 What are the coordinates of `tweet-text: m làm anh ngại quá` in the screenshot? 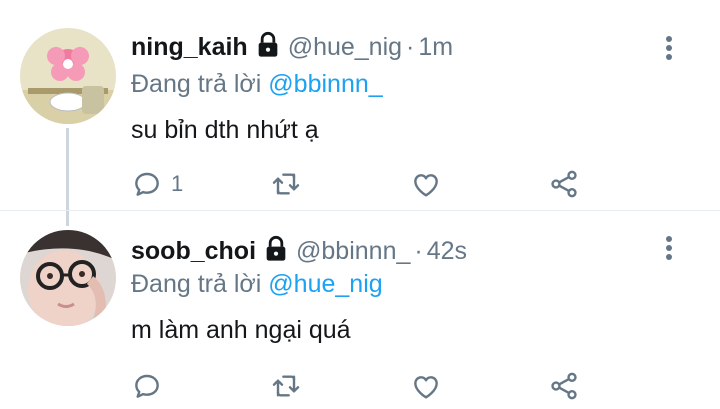 It's located at (241, 330).